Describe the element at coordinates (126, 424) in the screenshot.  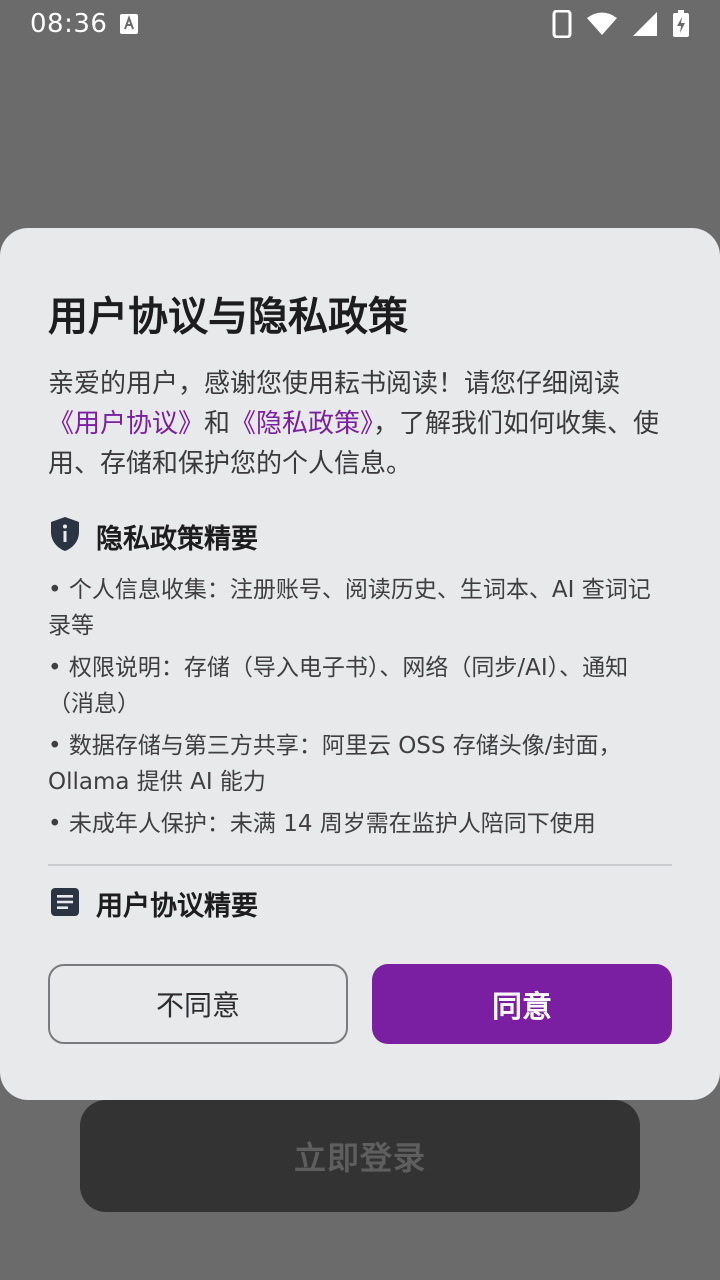
I see `user-agreement-link: 《用户协议》` at that location.